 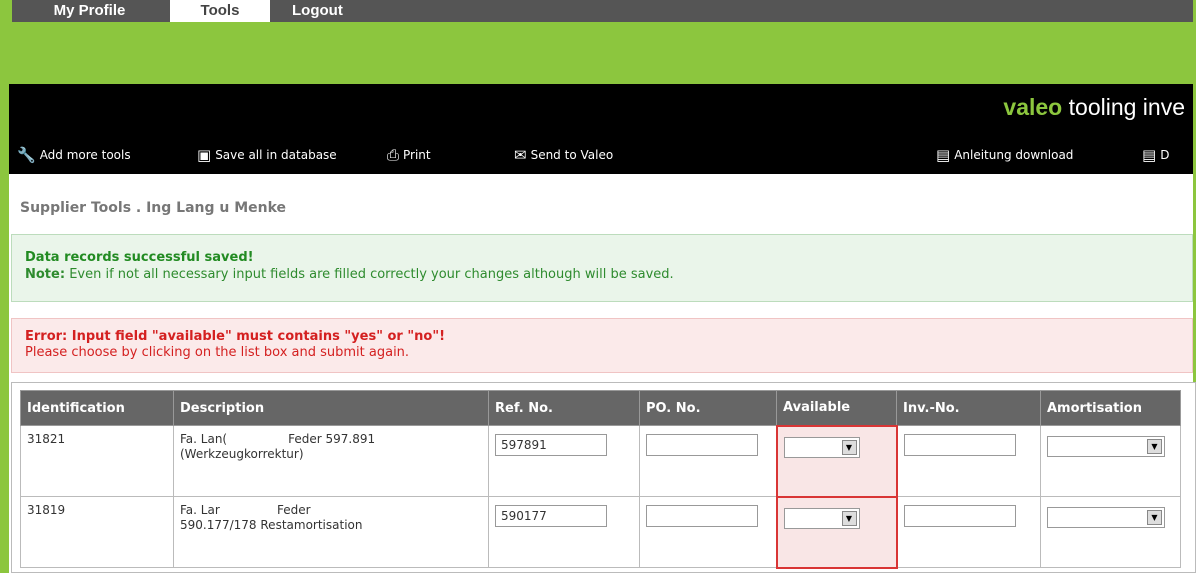 I want to click on save-all-label: Save all in database, so click(x=276, y=155).